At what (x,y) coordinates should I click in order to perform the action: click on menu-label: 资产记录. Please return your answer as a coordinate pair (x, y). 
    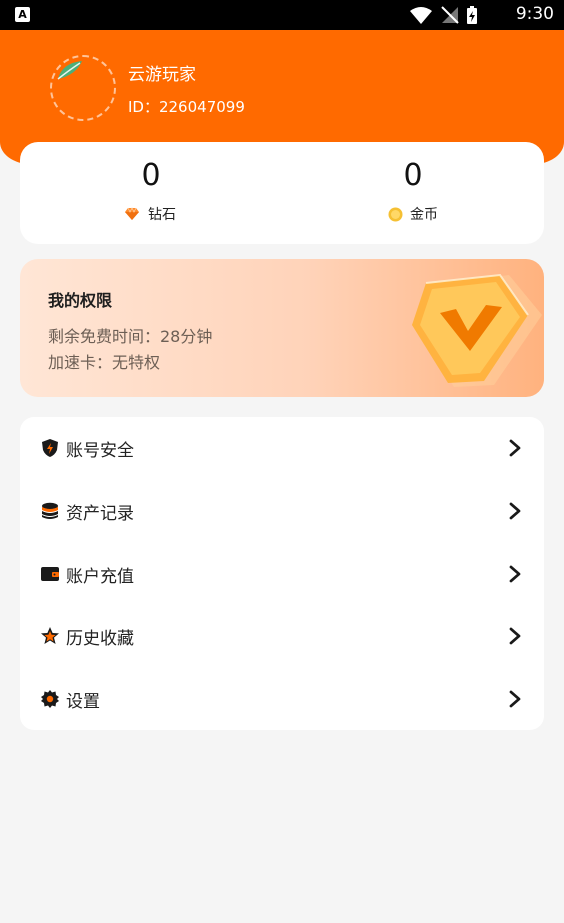
    Looking at the image, I should click on (100, 514).